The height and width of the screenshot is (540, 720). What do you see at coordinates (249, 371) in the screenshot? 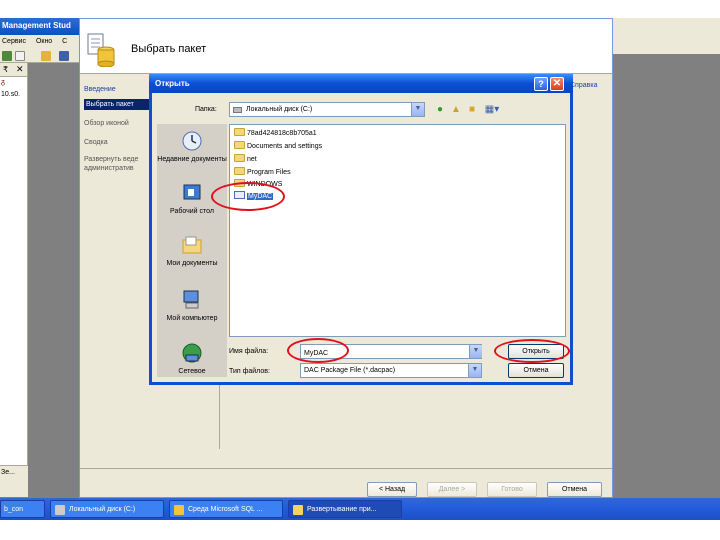
I see `file-type-label: Тип файлов:` at bounding box center [249, 371].